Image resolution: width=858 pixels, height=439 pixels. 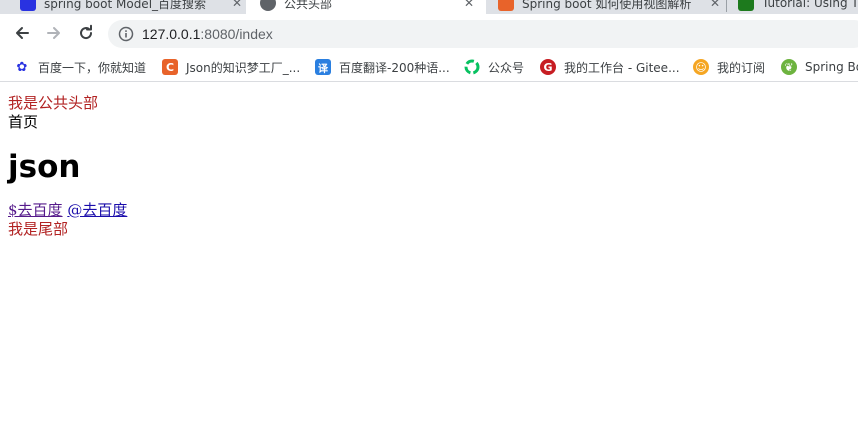 I want to click on link-row: $去百度 @去百度, so click(x=433, y=210).